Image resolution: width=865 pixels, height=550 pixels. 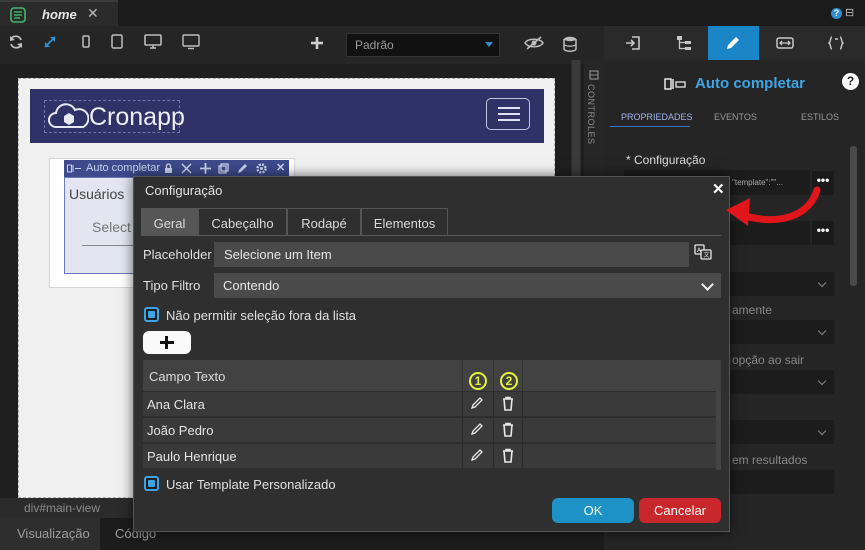 What do you see at coordinates (849, 12) in the screenshot?
I see `minimize-icon: ⊟` at bounding box center [849, 12].